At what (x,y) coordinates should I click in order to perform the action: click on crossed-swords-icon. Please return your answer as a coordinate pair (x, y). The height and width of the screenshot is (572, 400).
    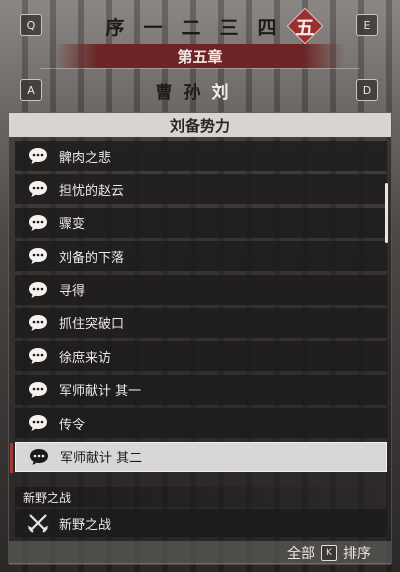
    Looking at the image, I should click on (38, 523).